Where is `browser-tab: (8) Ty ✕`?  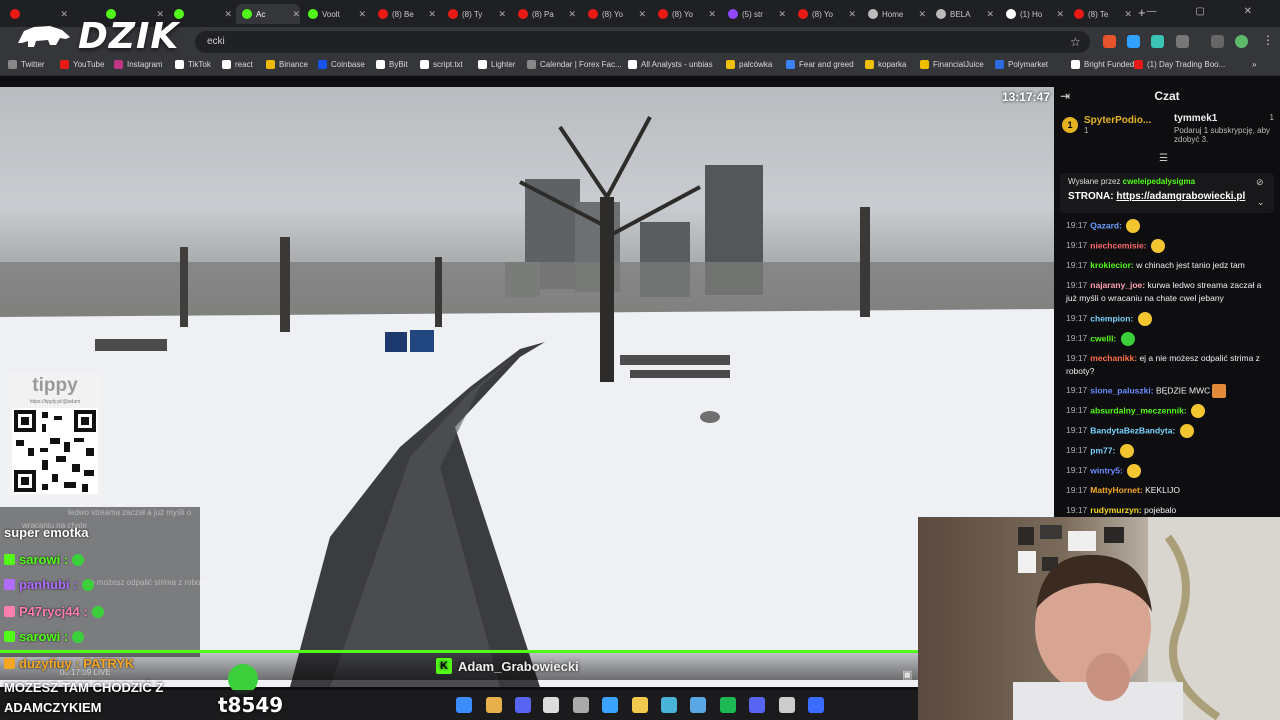
browser-tab: (8) Ty ✕ is located at coordinates (474, 14).